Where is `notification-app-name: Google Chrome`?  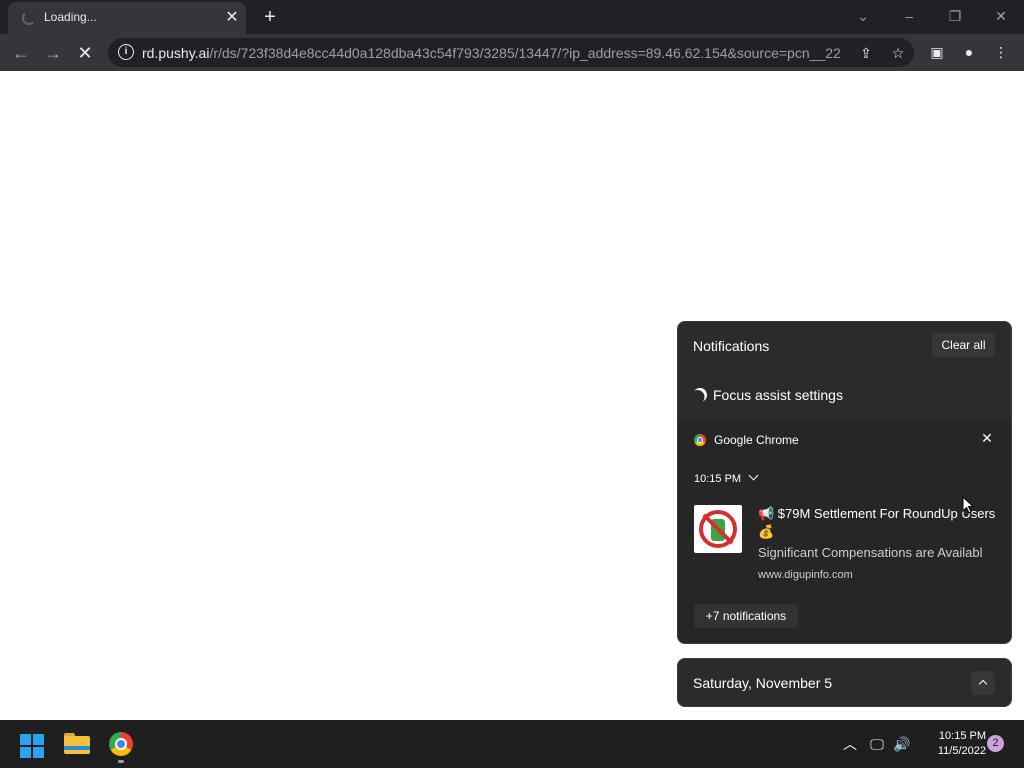 notification-app-name: Google Chrome is located at coordinates (756, 440).